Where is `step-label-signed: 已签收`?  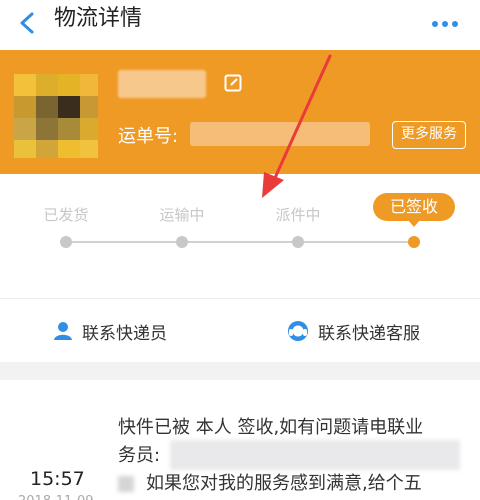
step-label-signed: 已签收 is located at coordinates (414, 210).